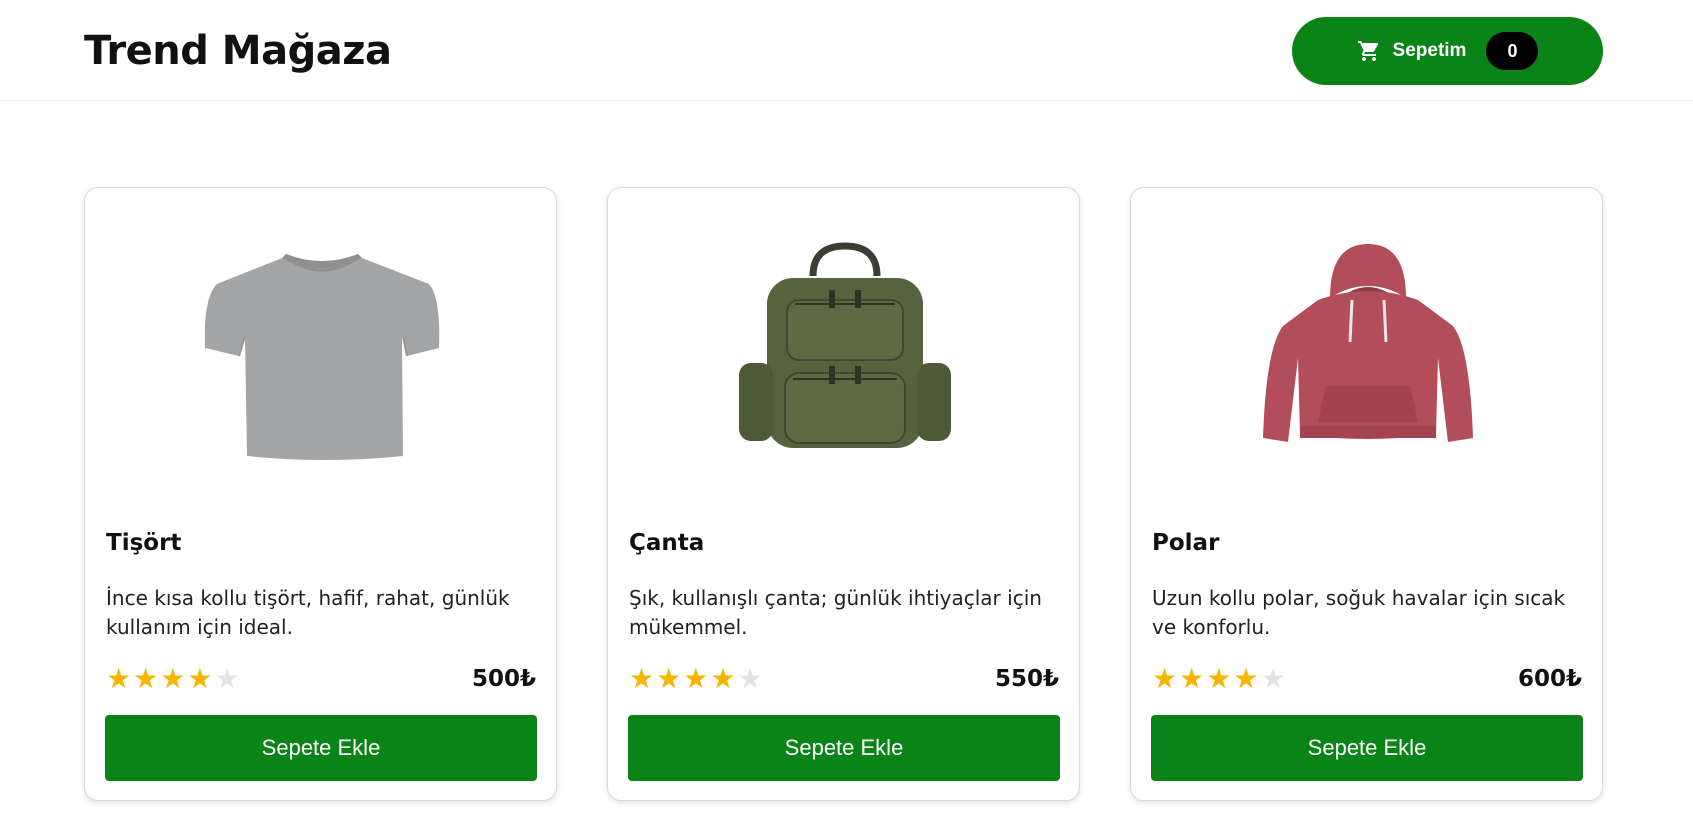  Describe the element at coordinates (1367, 343) in the screenshot. I see `hoodie-image` at that location.